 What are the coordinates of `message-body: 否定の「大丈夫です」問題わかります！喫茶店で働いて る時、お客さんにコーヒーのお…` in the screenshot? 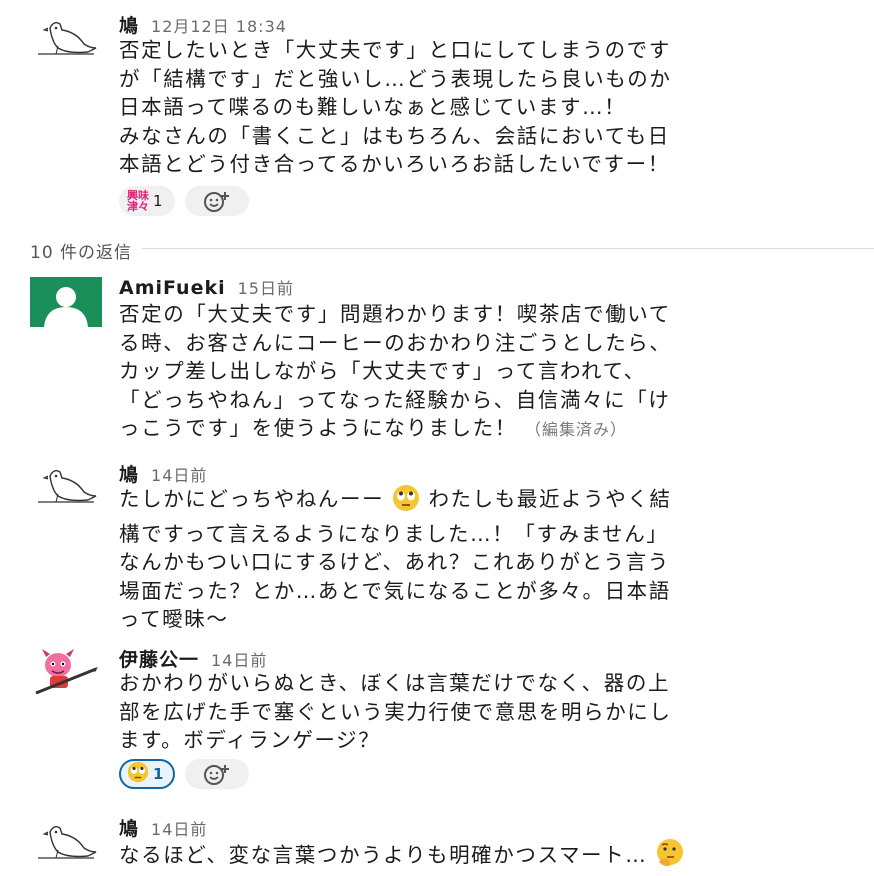 It's located at (395, 371).